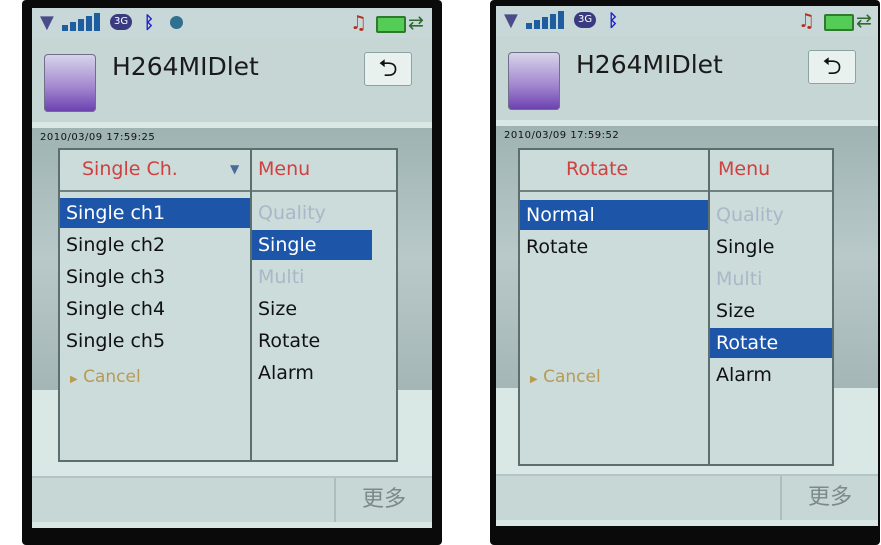 The height and width of the screenshot is (545, 881). What do you see at coordinates (614, 307) in the screenshot?
I see `submenu-panel: Rotate Normal Rotate ▶ Cancel` at bounding box center [614, 307].